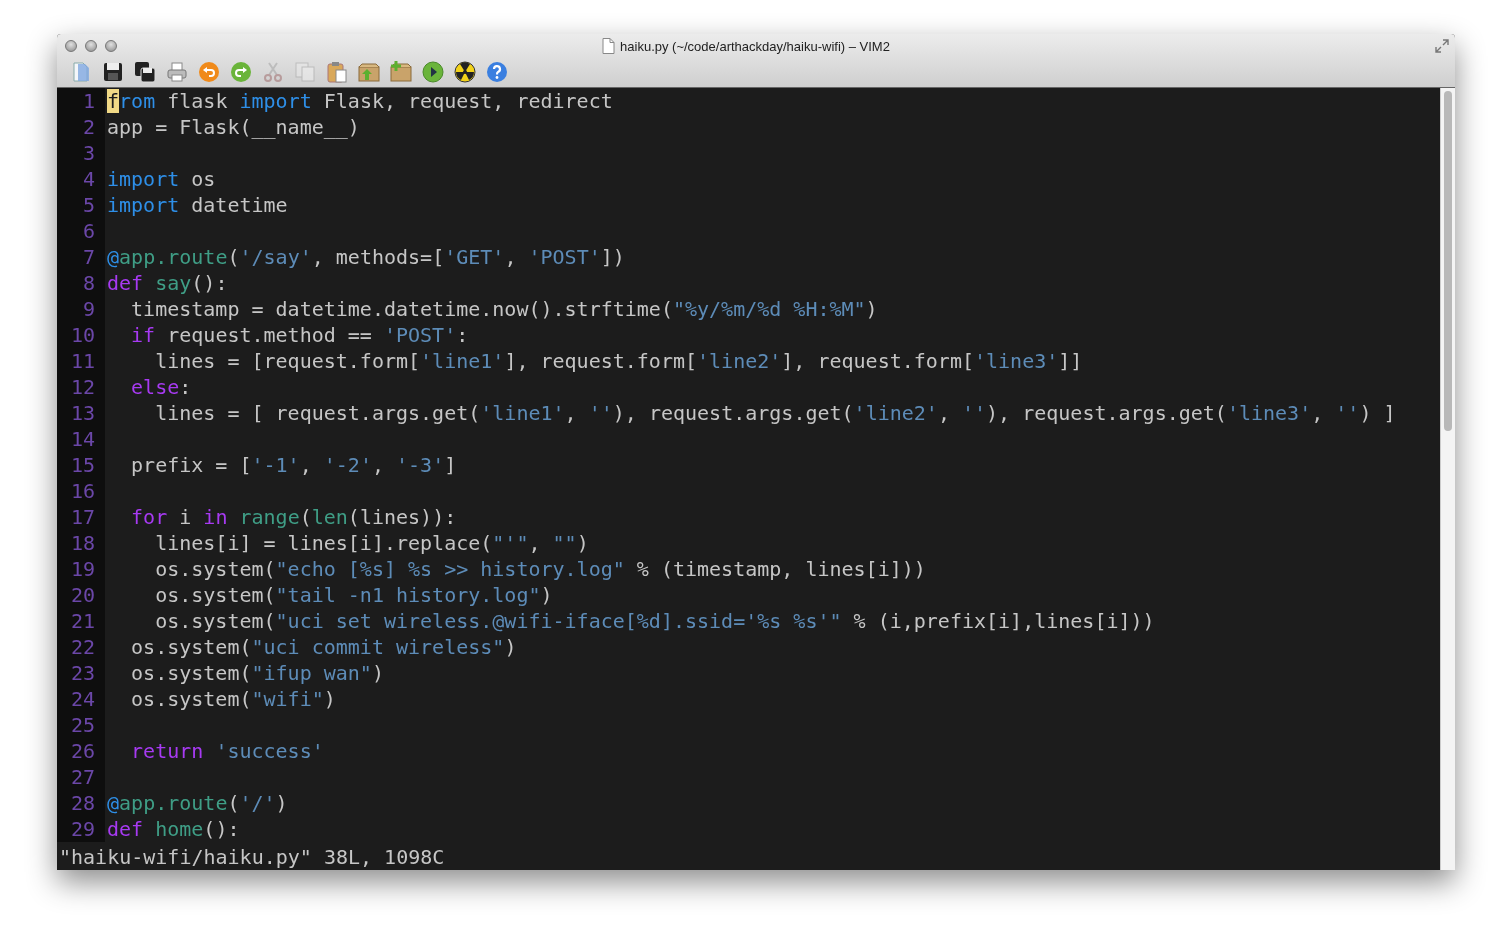 This screenshot has height=950, width=1512. What do you see at coordinates (81, 101) in the screenshot?
I see `line-number: 1` at bounding box center [81, 101].